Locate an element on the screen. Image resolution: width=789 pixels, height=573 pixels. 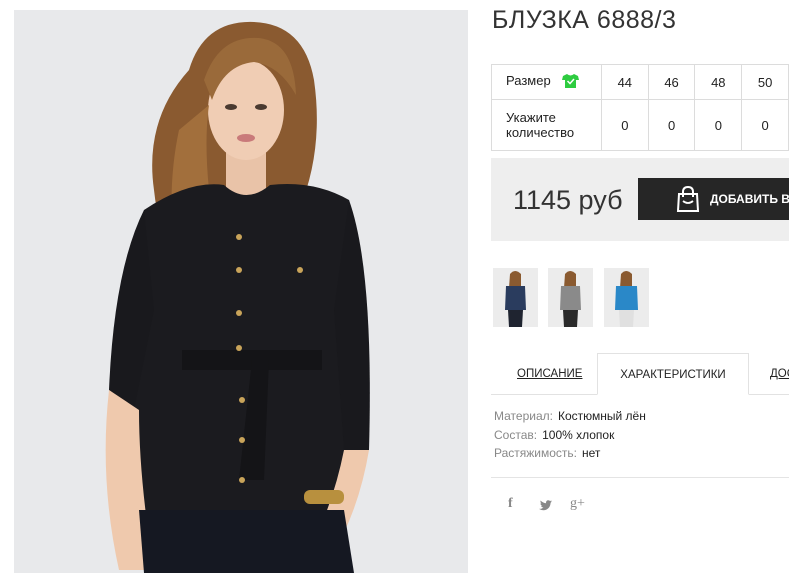
divider is located at coordinates (640, 477).